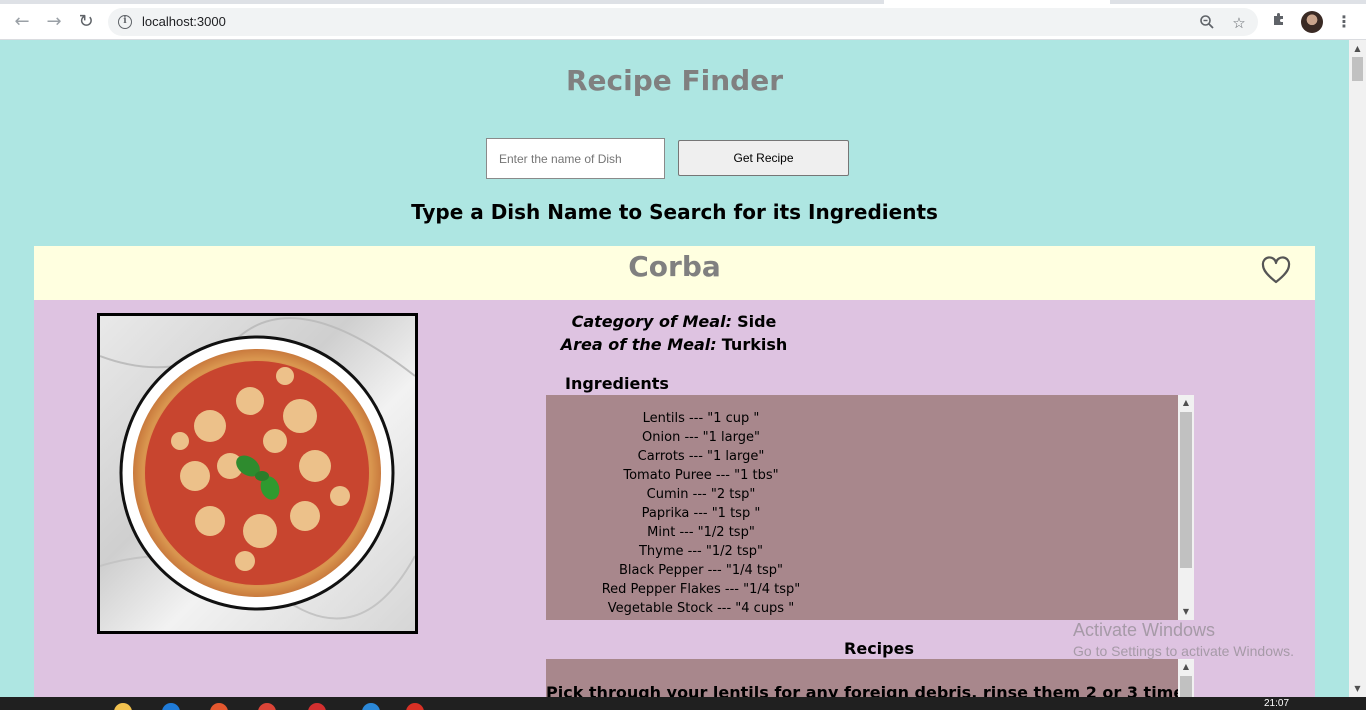 The width and height of the screenshot is (1366, 710). Describe the element at coordinates (1279, 22) in the screenshot. I see `puzzle-icon` at that location.